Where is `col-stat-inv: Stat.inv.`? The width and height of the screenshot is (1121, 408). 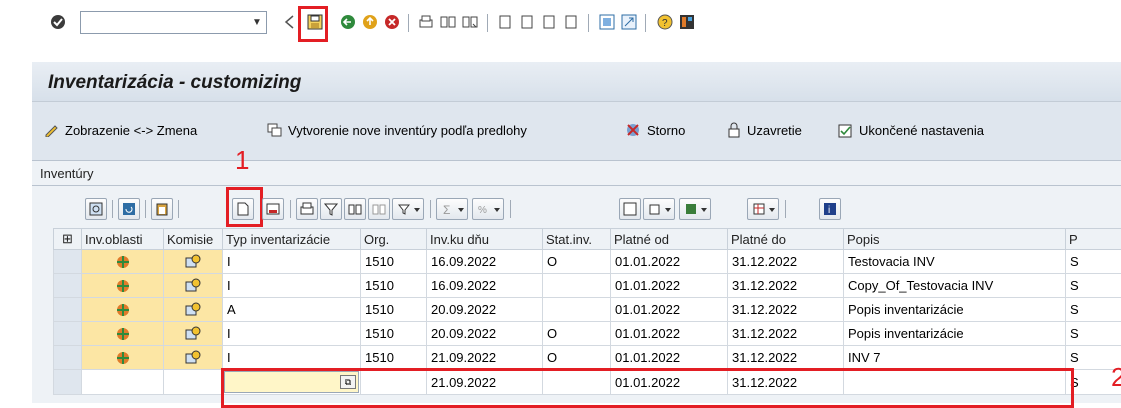
col-stat-inv: Stat.inv. is located at coordinates (577, 239).